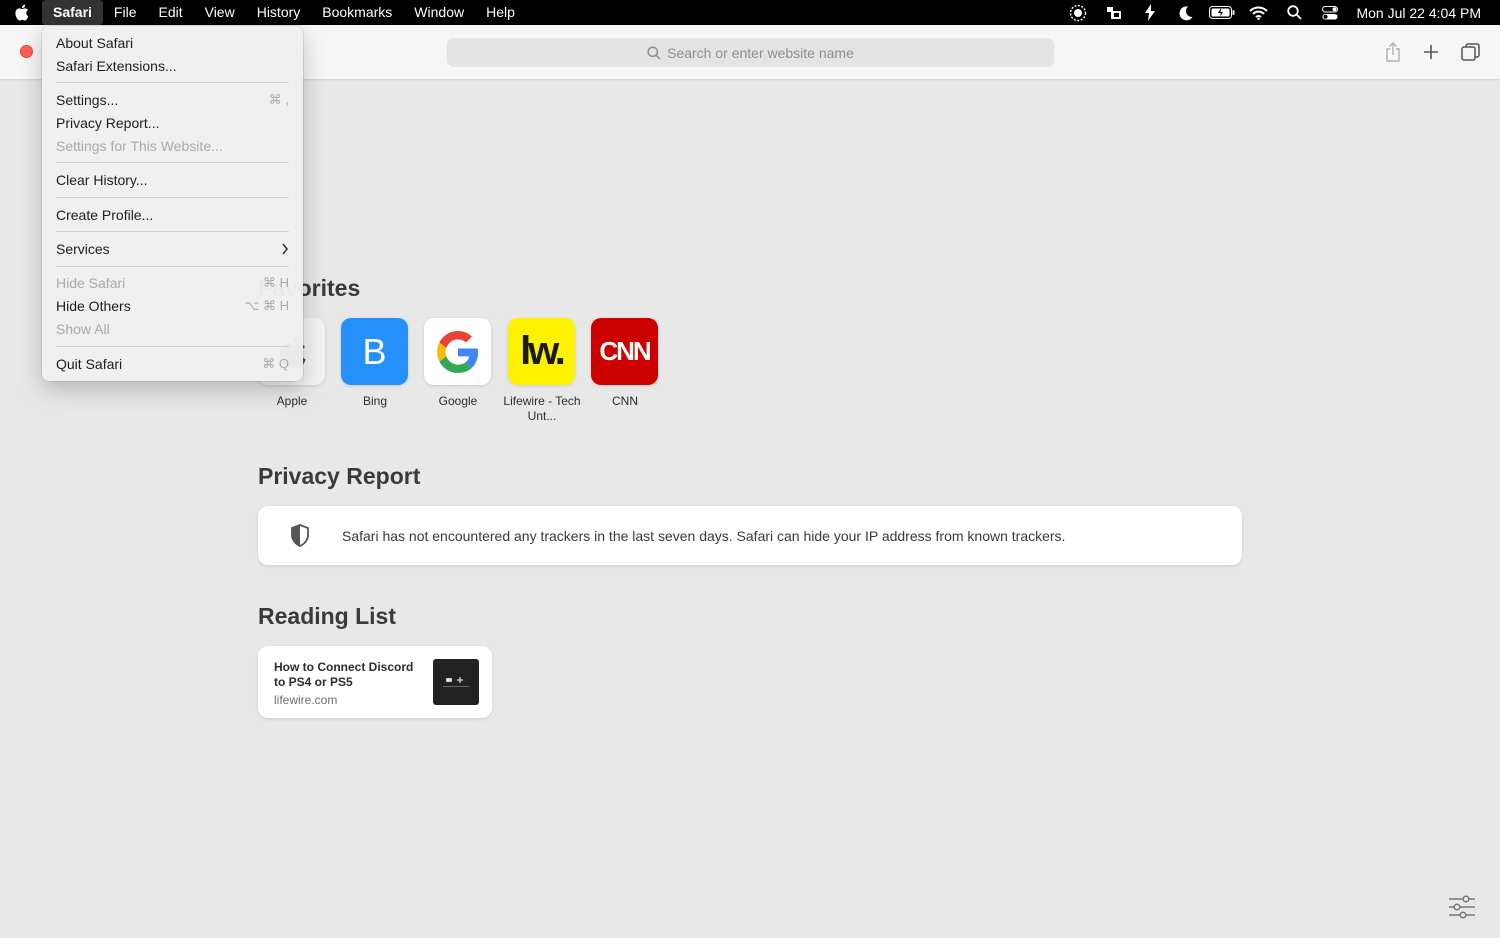  I want to click on reading-list-item-title: How to Connect Discord to PS4 or PS5, so click(344, 674).